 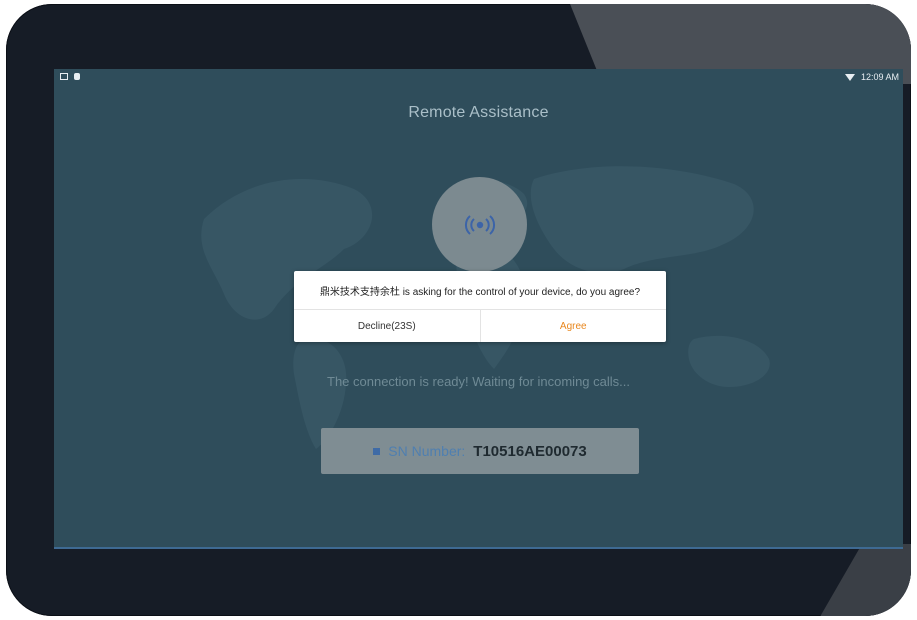 I want to click on dialog-buttons: Decline(23S) Agree, so click(x=480, y=325).